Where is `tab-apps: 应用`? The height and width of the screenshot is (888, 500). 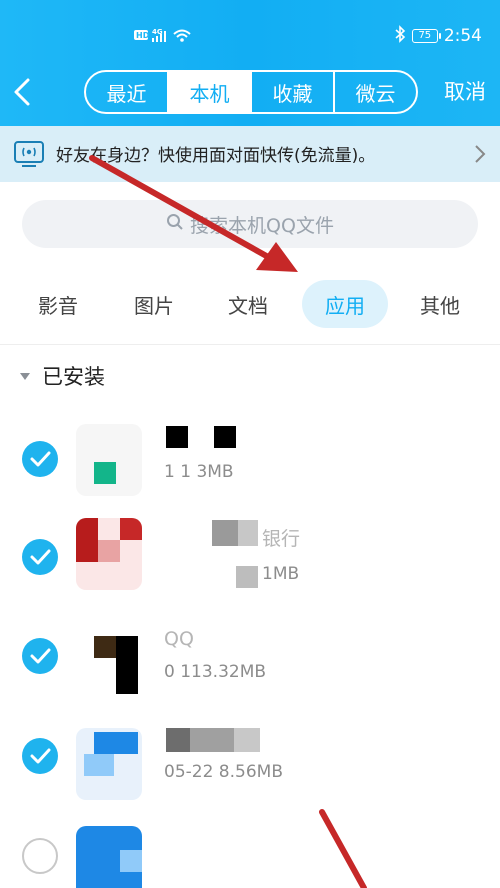 tab-apps: 应用 is located at coordinates (345, 304).